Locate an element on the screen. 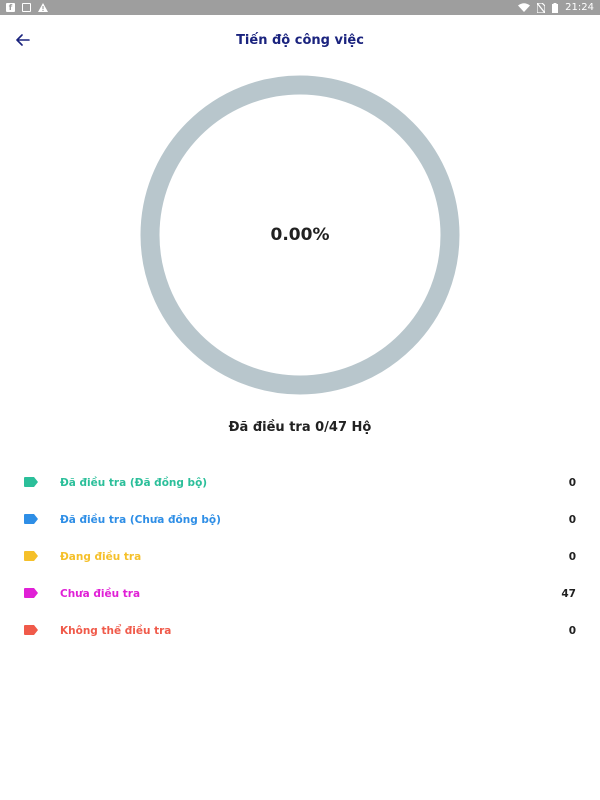  progress-summary: Đã điều tra 0/47 Hộ is located at coordinates (300, 427).